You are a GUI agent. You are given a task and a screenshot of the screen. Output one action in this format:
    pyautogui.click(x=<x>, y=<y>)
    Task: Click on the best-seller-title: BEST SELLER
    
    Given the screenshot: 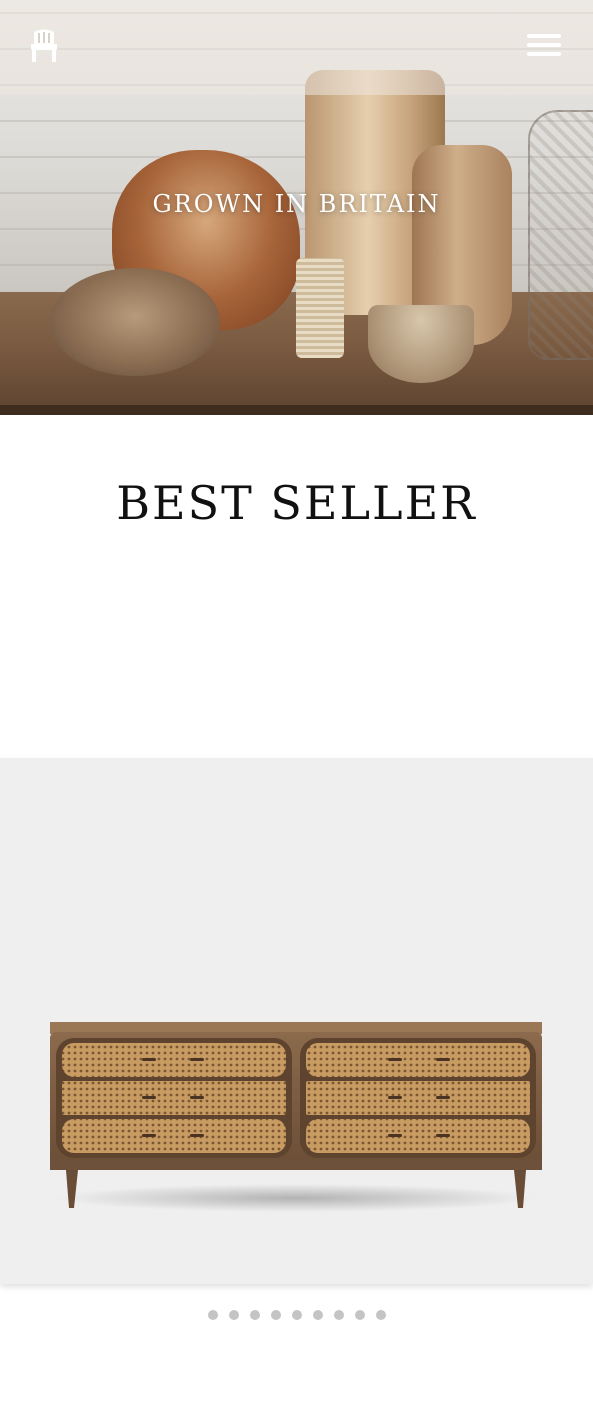 What is the action you would take?
    pyautogui.click(x=296, y=503)
    